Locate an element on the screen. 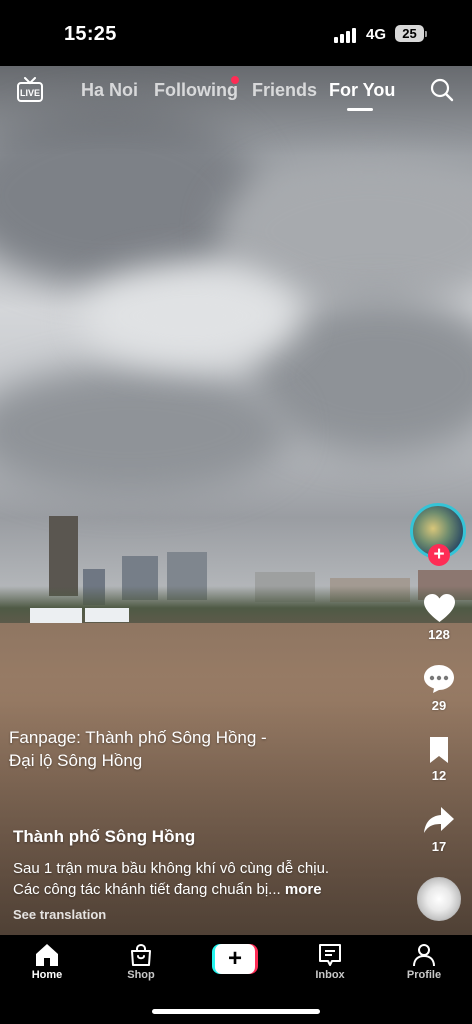 This screenshot has height=1024, width=472. like-count: 128 is located at coordinates (439, 634).